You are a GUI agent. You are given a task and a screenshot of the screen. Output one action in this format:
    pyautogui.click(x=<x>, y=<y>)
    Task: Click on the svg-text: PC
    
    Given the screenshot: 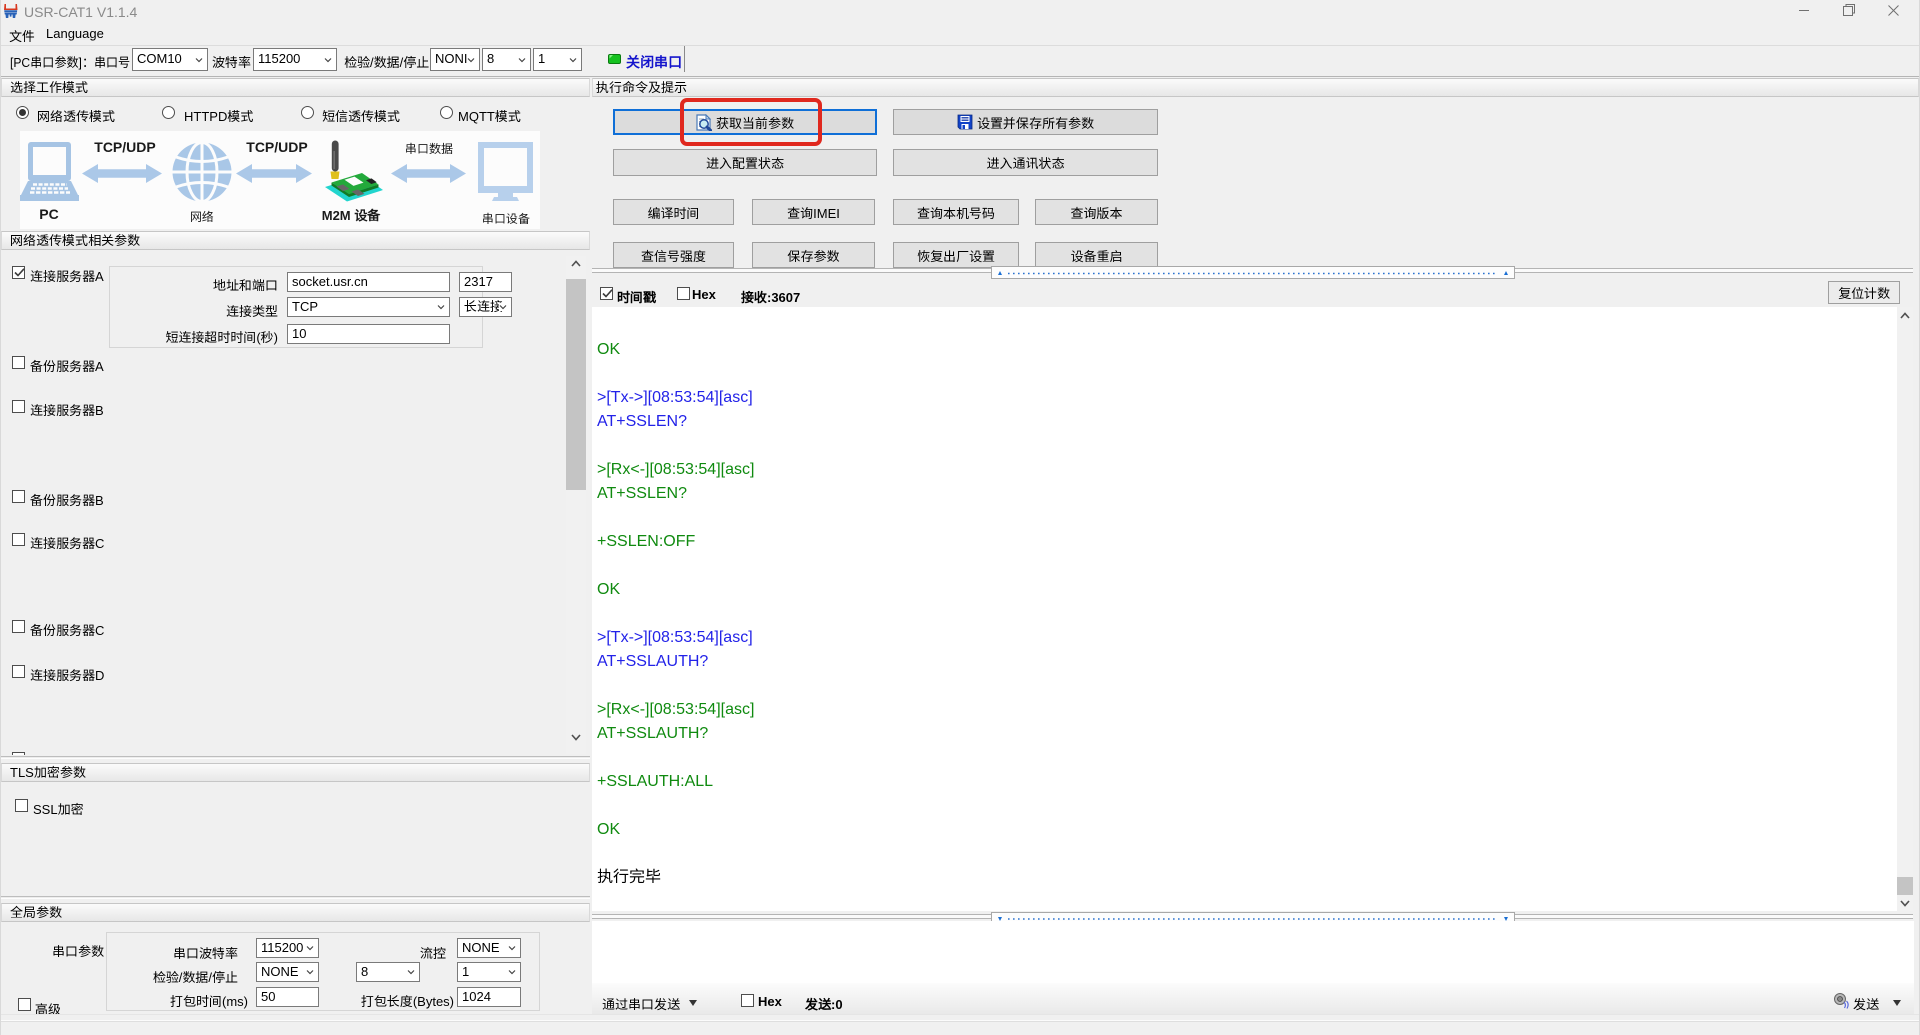 What is the action you would take?
    pyautogui.click(x=48, y=214)
    